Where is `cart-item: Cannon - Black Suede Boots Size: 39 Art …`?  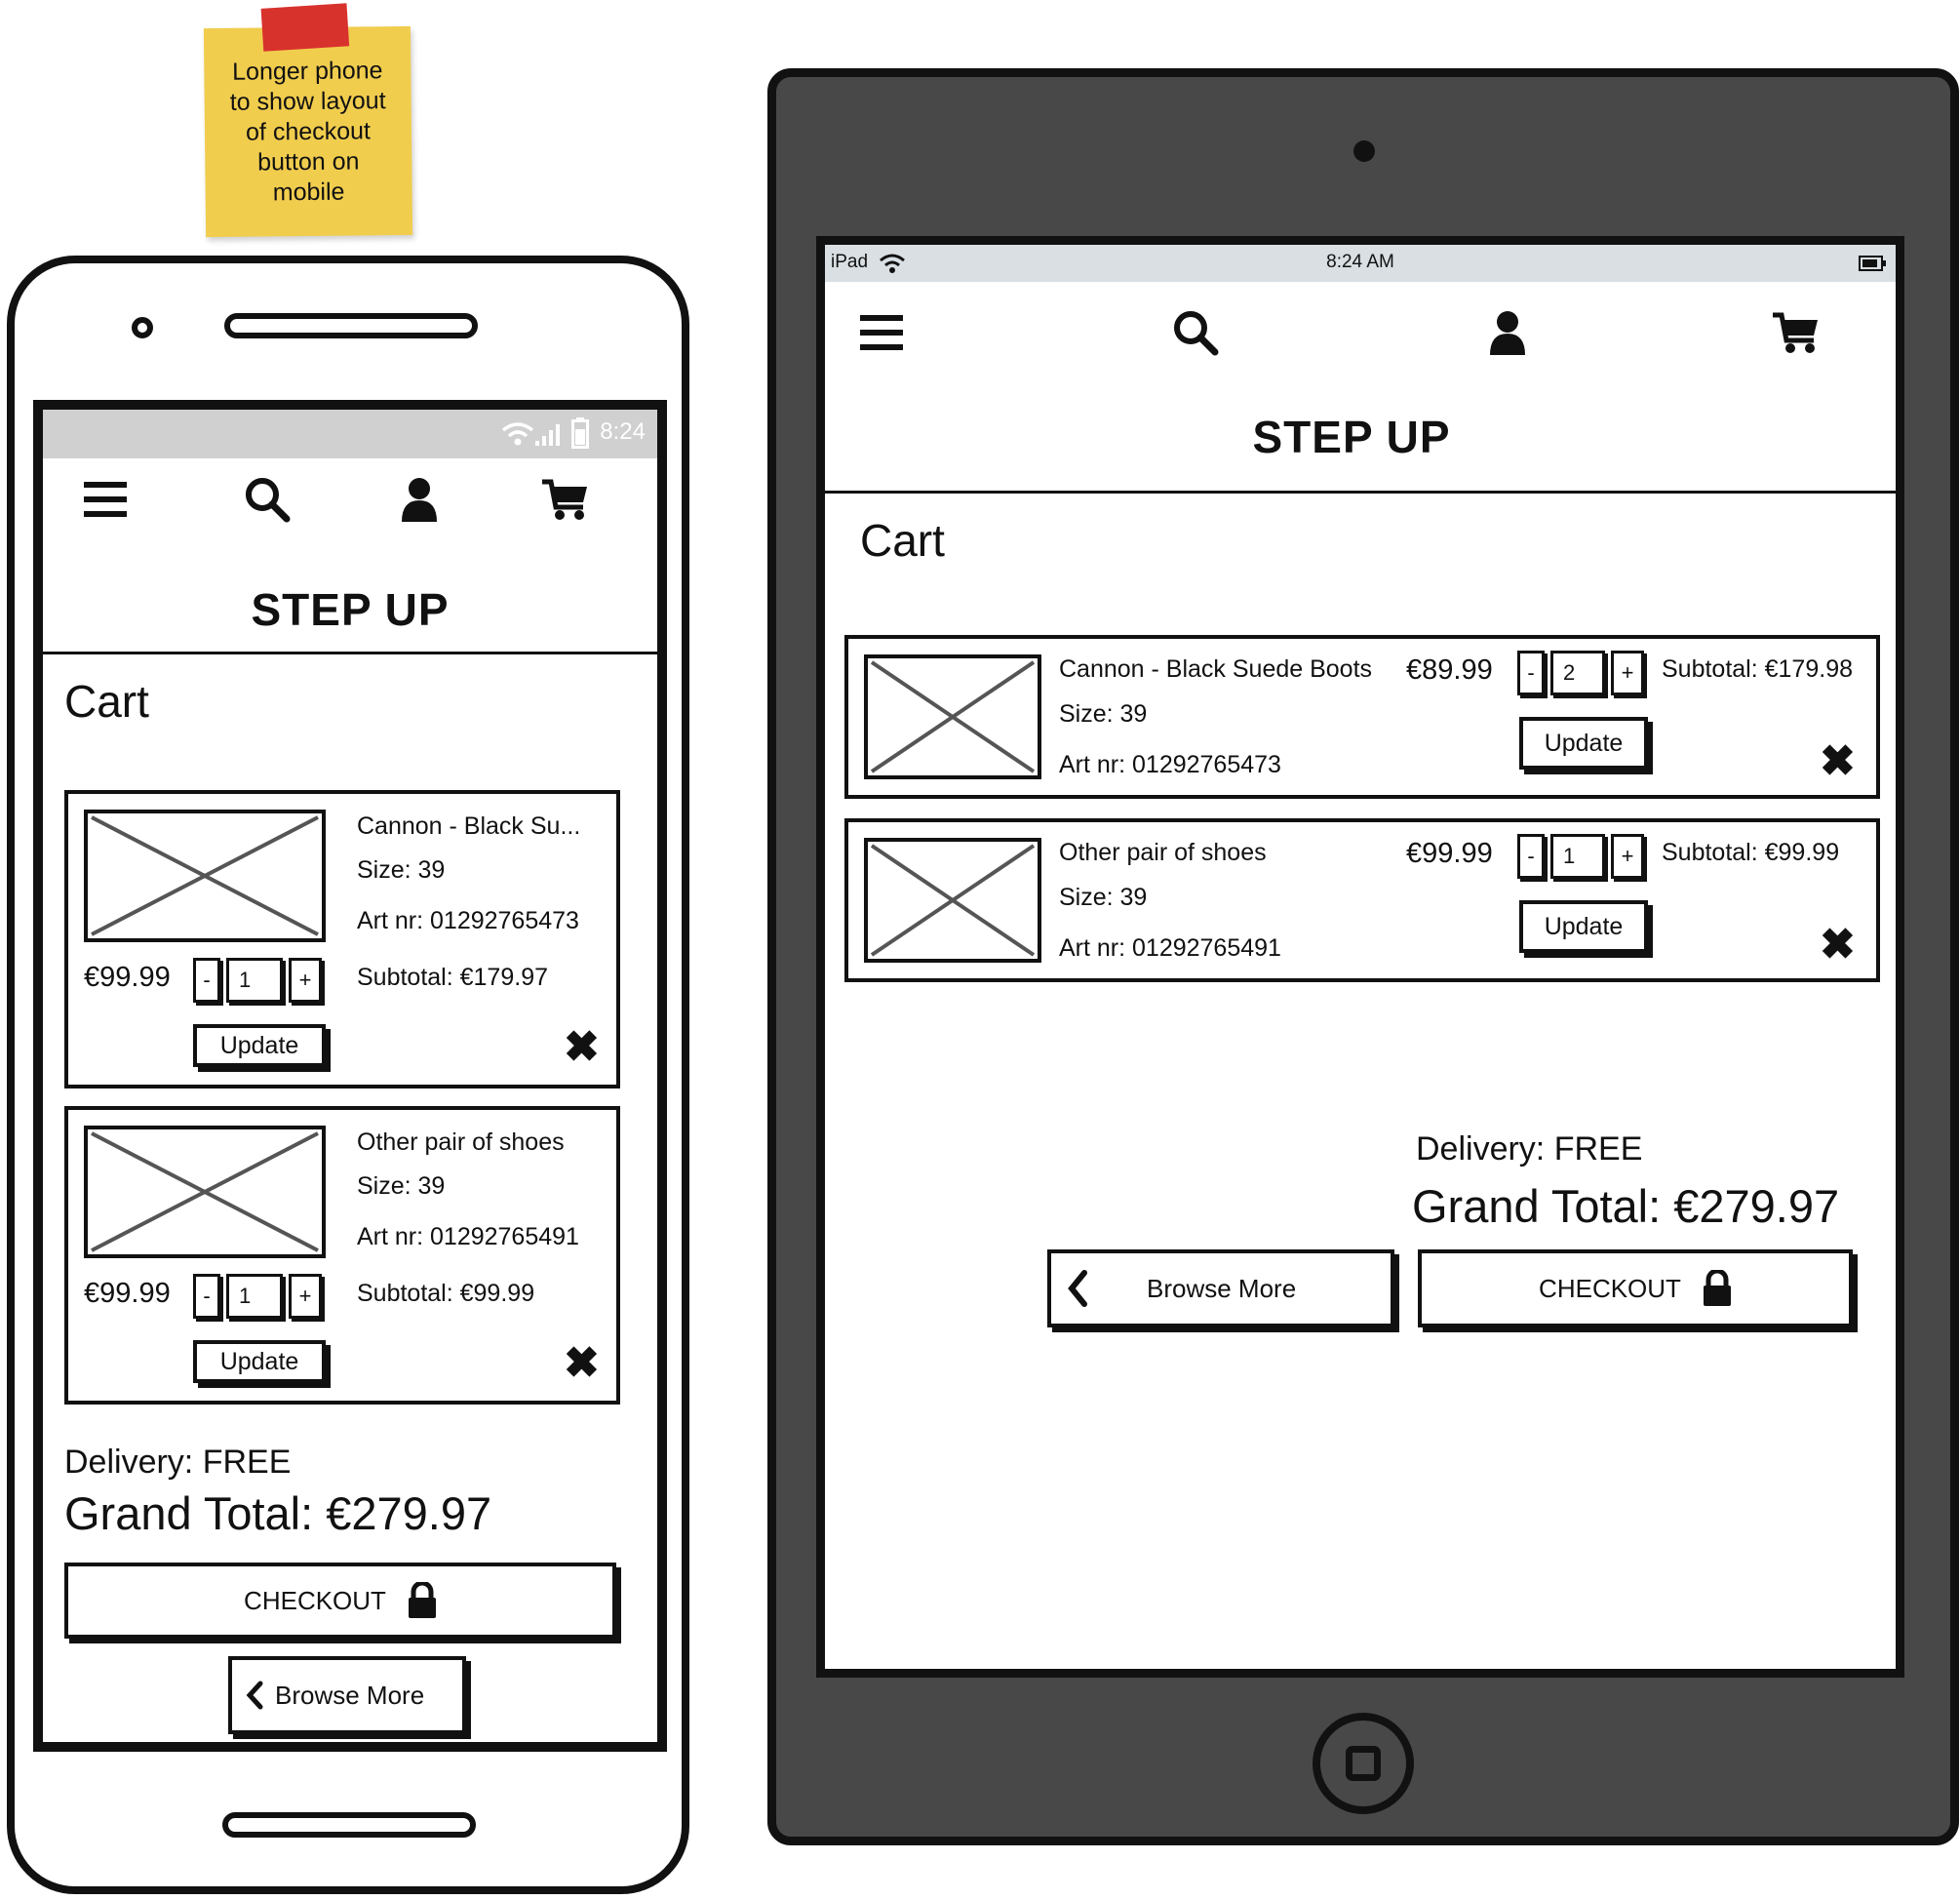 cart-item: Cannon - Black Suede Boots Size: 39 Art … is located at coordinates (1362, 717).